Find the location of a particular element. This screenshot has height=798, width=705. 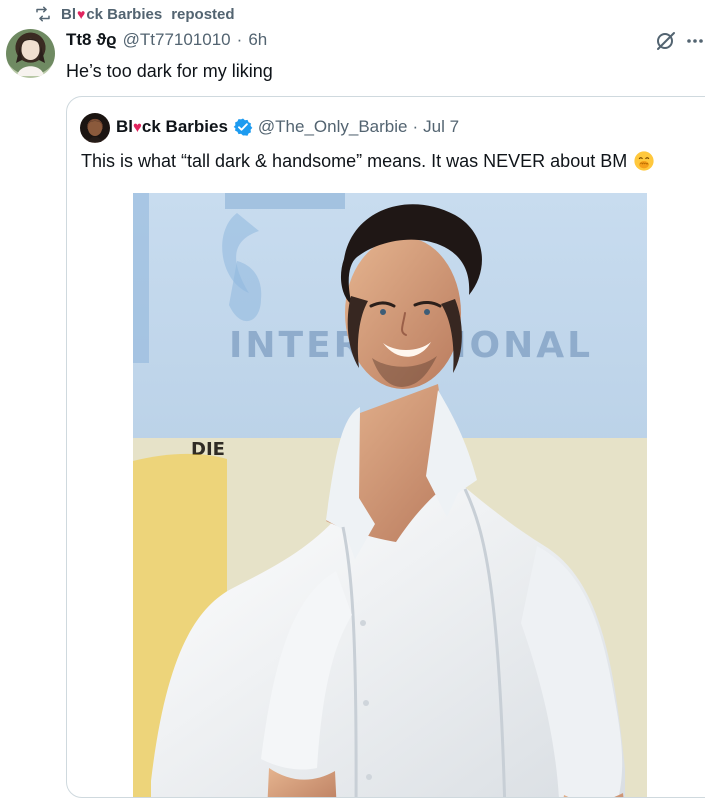

quote-header: Bl♥ck Barbies @The_Only_Barbie · Jul 7 is located at coordinates (287, 127).